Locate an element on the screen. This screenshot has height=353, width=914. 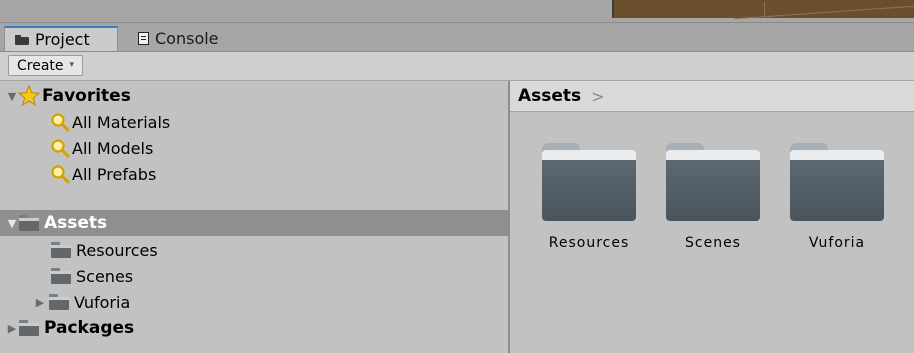
favorite-item-all-prefabs: All Prefabs is located at coordinates (254, 174).